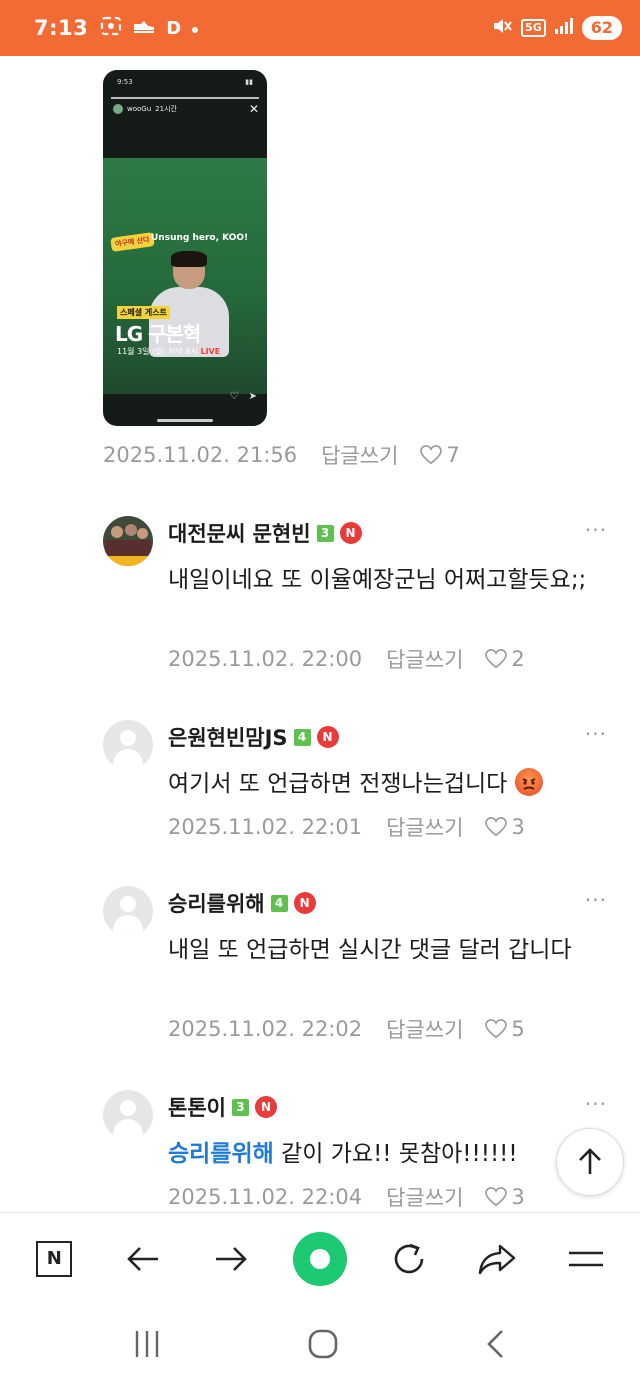 This screenshot has width=640, height=1387. What do you see at coordinates (518, 659) in the screenshot?
I see `like-count: 2` at bounding box center [518, 659].